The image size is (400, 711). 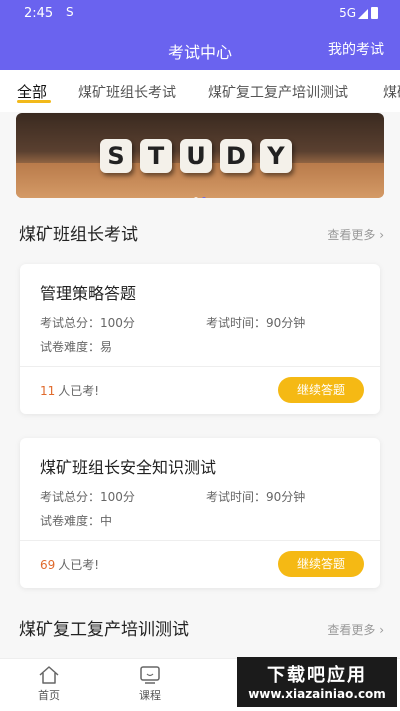 What do you see at coordinates (391, 92) in the screenshot?
I see `tab-coal-mine-cut: 煤矿` at bounding box center [391, 92].